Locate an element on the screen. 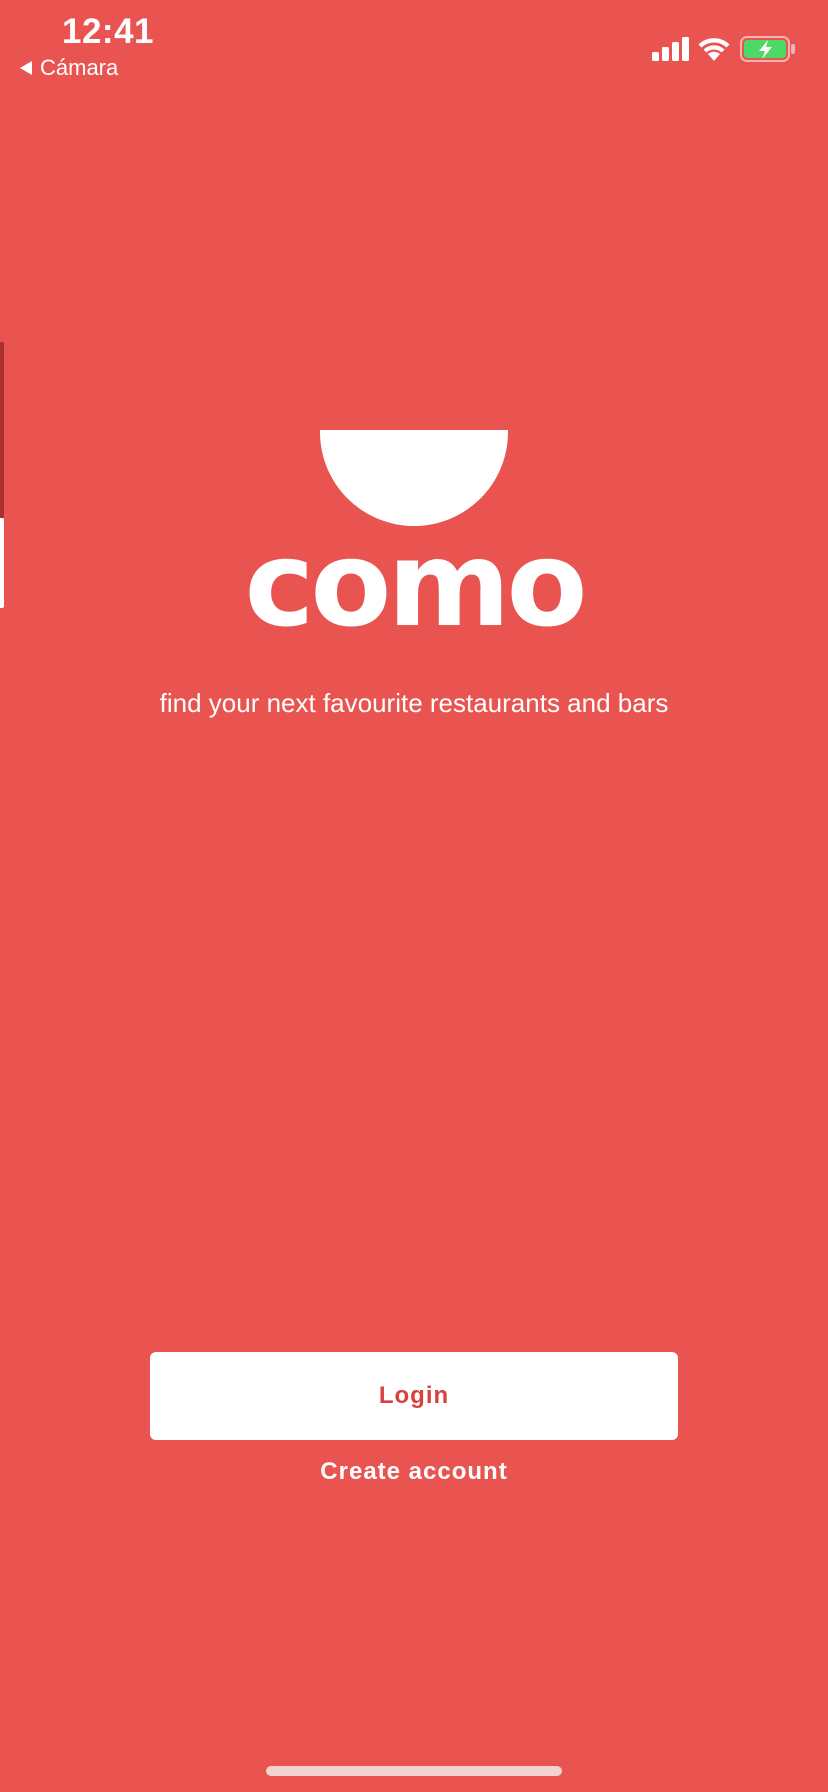  side-tab-upper is located at coordinates (2, 430).